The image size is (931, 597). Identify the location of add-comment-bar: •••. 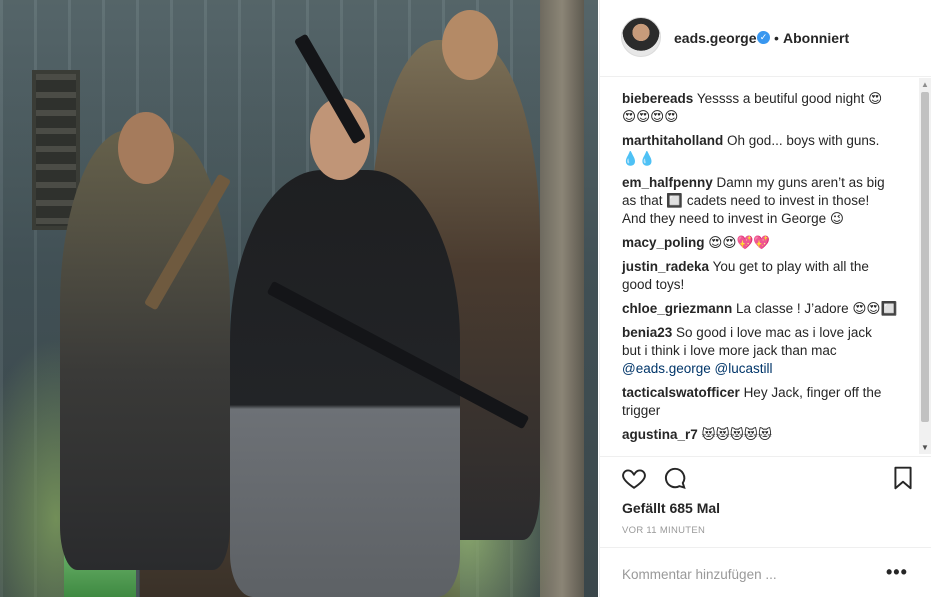
(765, 572).